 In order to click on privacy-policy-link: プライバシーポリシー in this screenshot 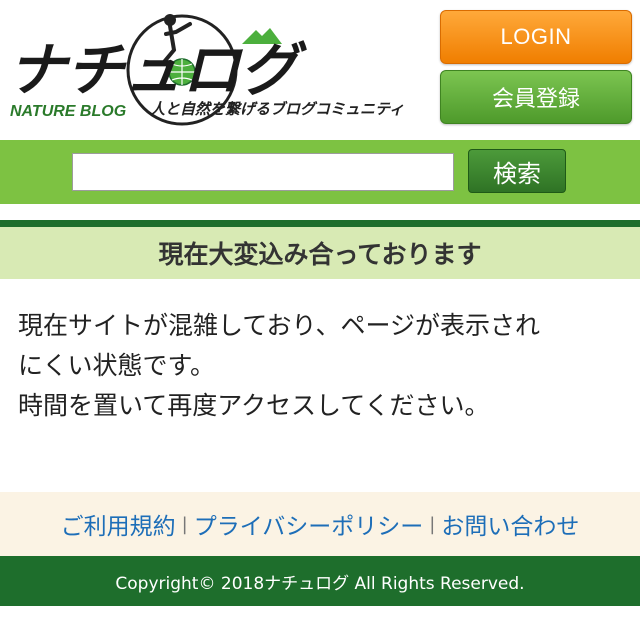, I will do `click(309, 524)`.